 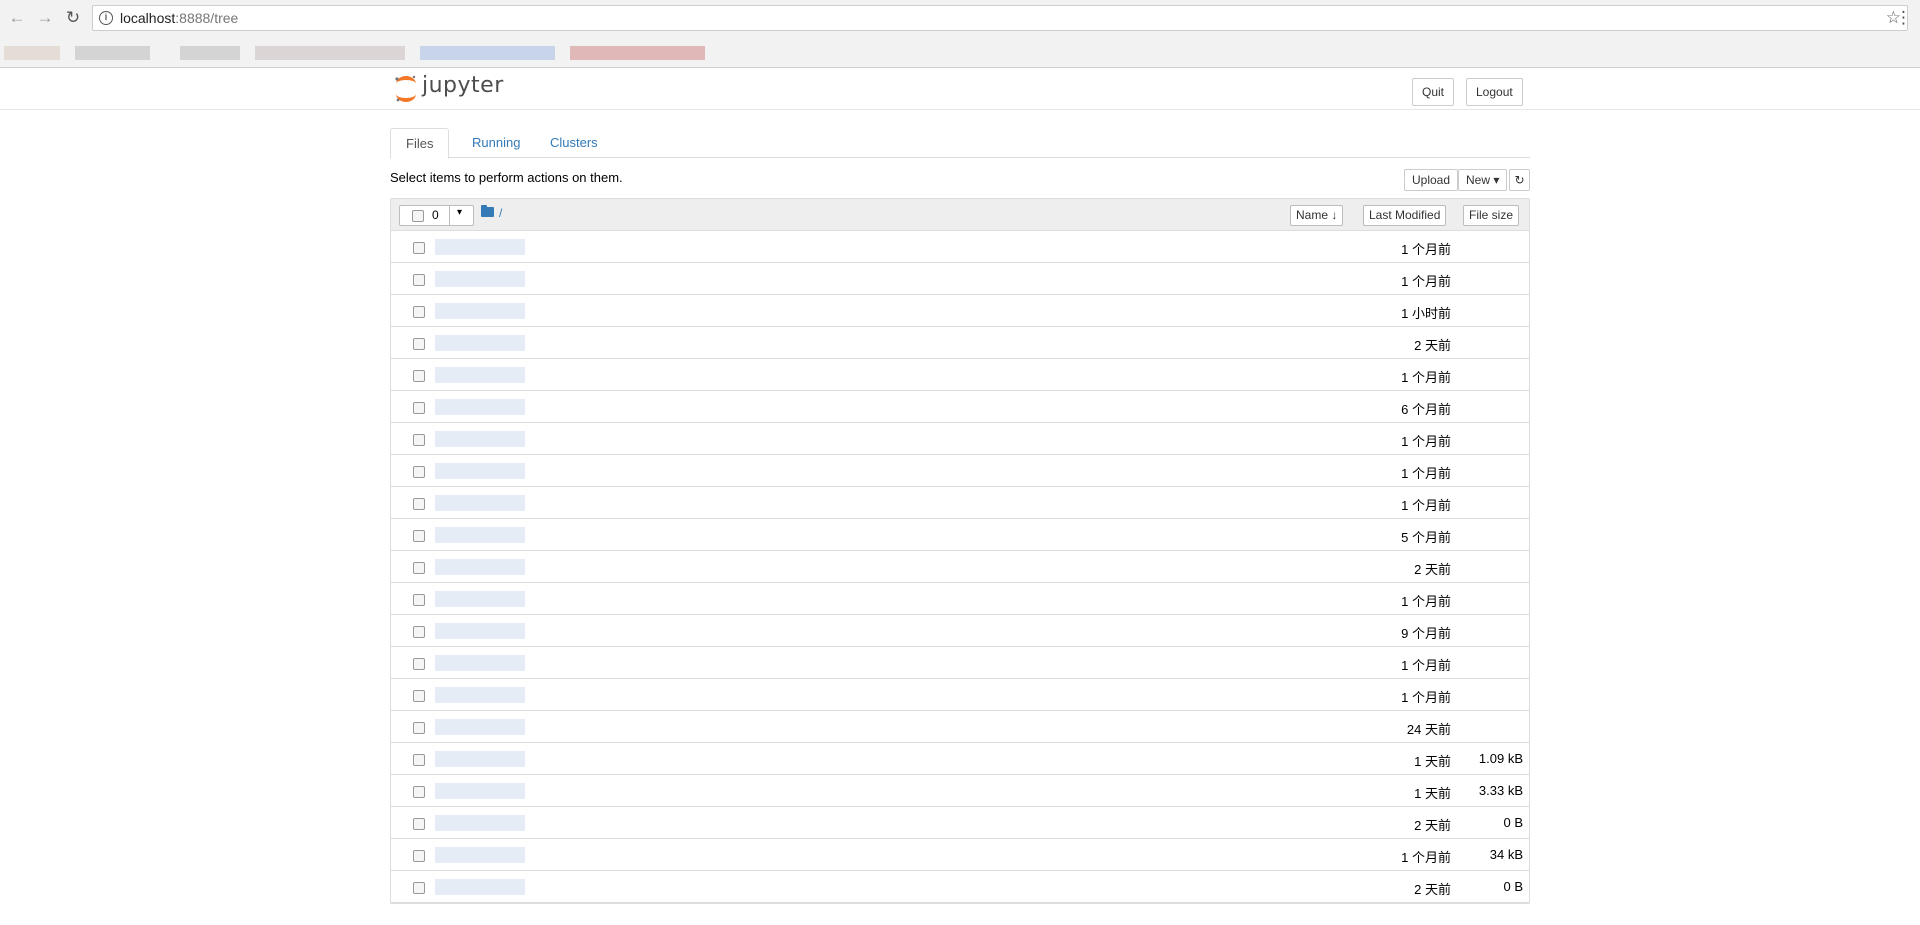 What do you see at coordinates (418, 216) in the screenshot?
I see `select-all-checkbox` at bounding box center [418, 216].